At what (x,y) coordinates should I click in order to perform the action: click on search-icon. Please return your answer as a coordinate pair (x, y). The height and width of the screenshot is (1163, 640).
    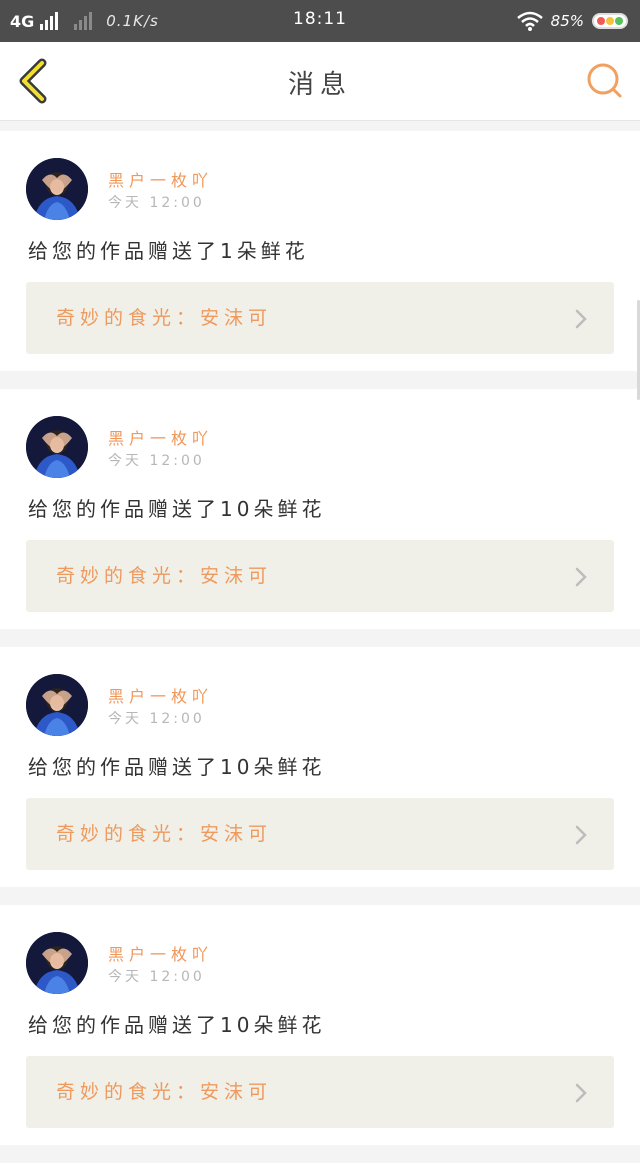
    Looking at the image, I should click on (605, 81).